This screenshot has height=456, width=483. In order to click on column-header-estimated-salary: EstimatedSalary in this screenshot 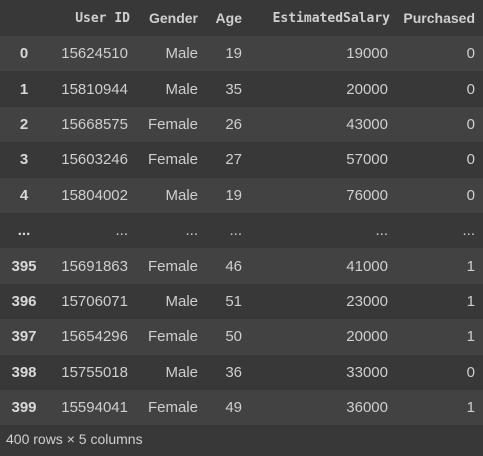, I will do `click(331, 18)`.